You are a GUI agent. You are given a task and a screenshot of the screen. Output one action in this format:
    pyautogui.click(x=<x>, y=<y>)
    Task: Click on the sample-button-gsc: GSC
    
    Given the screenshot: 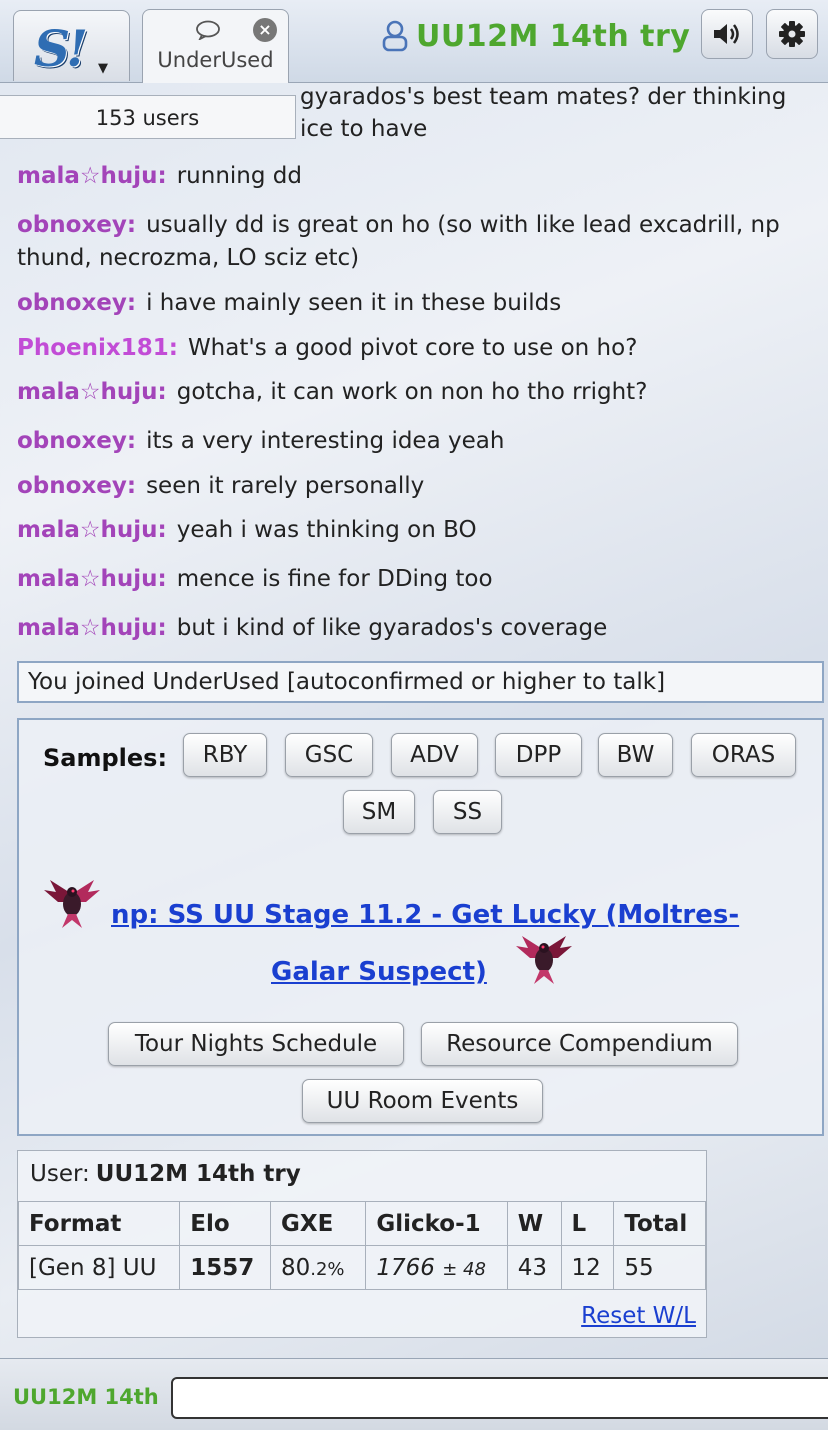 What is the action you would take?
    pyautogui.click(x=329, y=755)
    